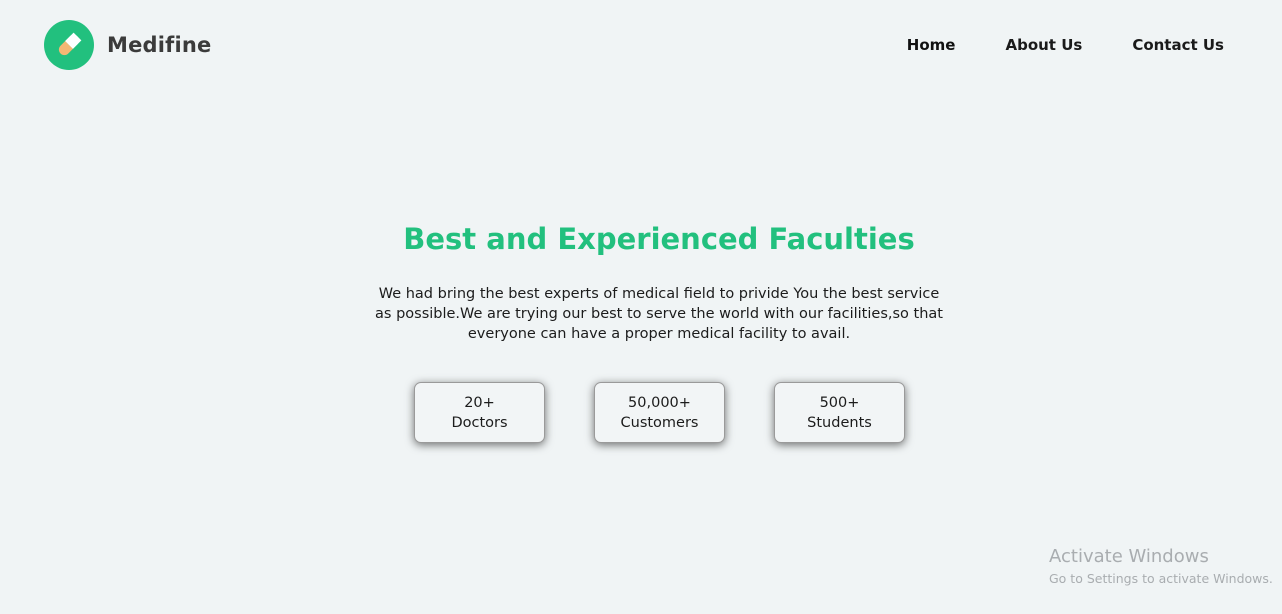 The image size is (1282, 614). What do you see at coordinates (479, 422) in the screenshot?
I see `stat-label: Doctors` at bounding box center [479, 422].